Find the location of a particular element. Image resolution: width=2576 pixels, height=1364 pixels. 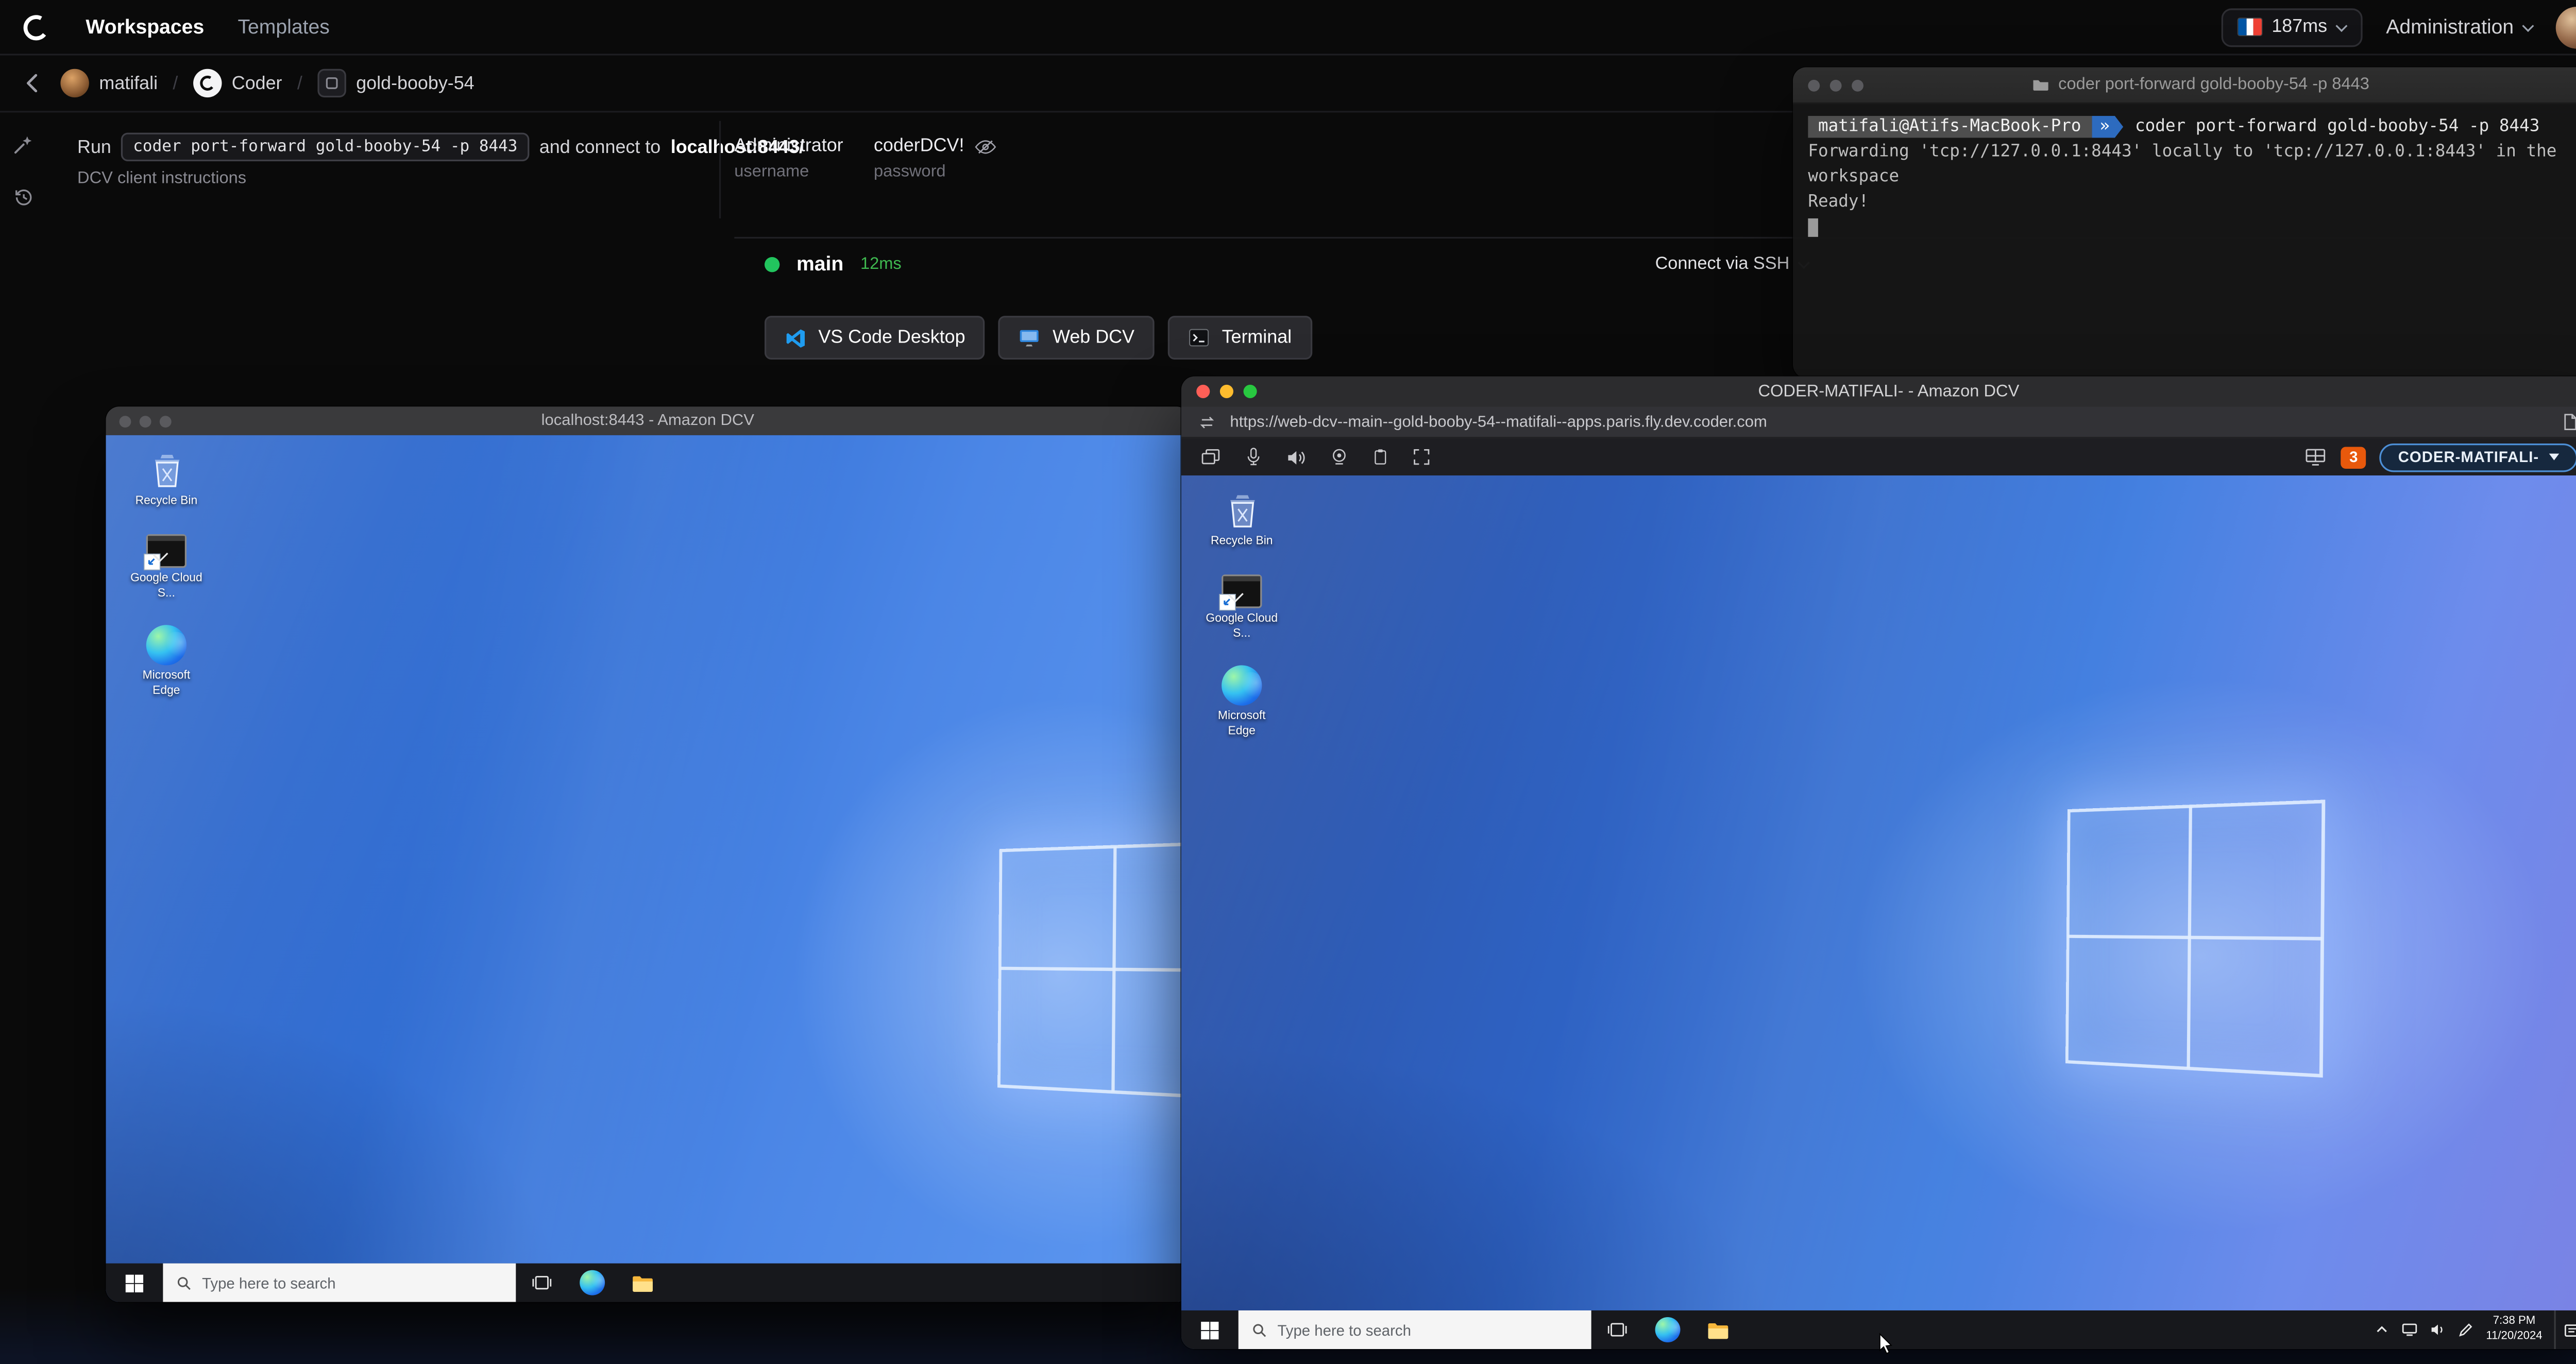

task-view-icon is located at coordinates (541, 1283).